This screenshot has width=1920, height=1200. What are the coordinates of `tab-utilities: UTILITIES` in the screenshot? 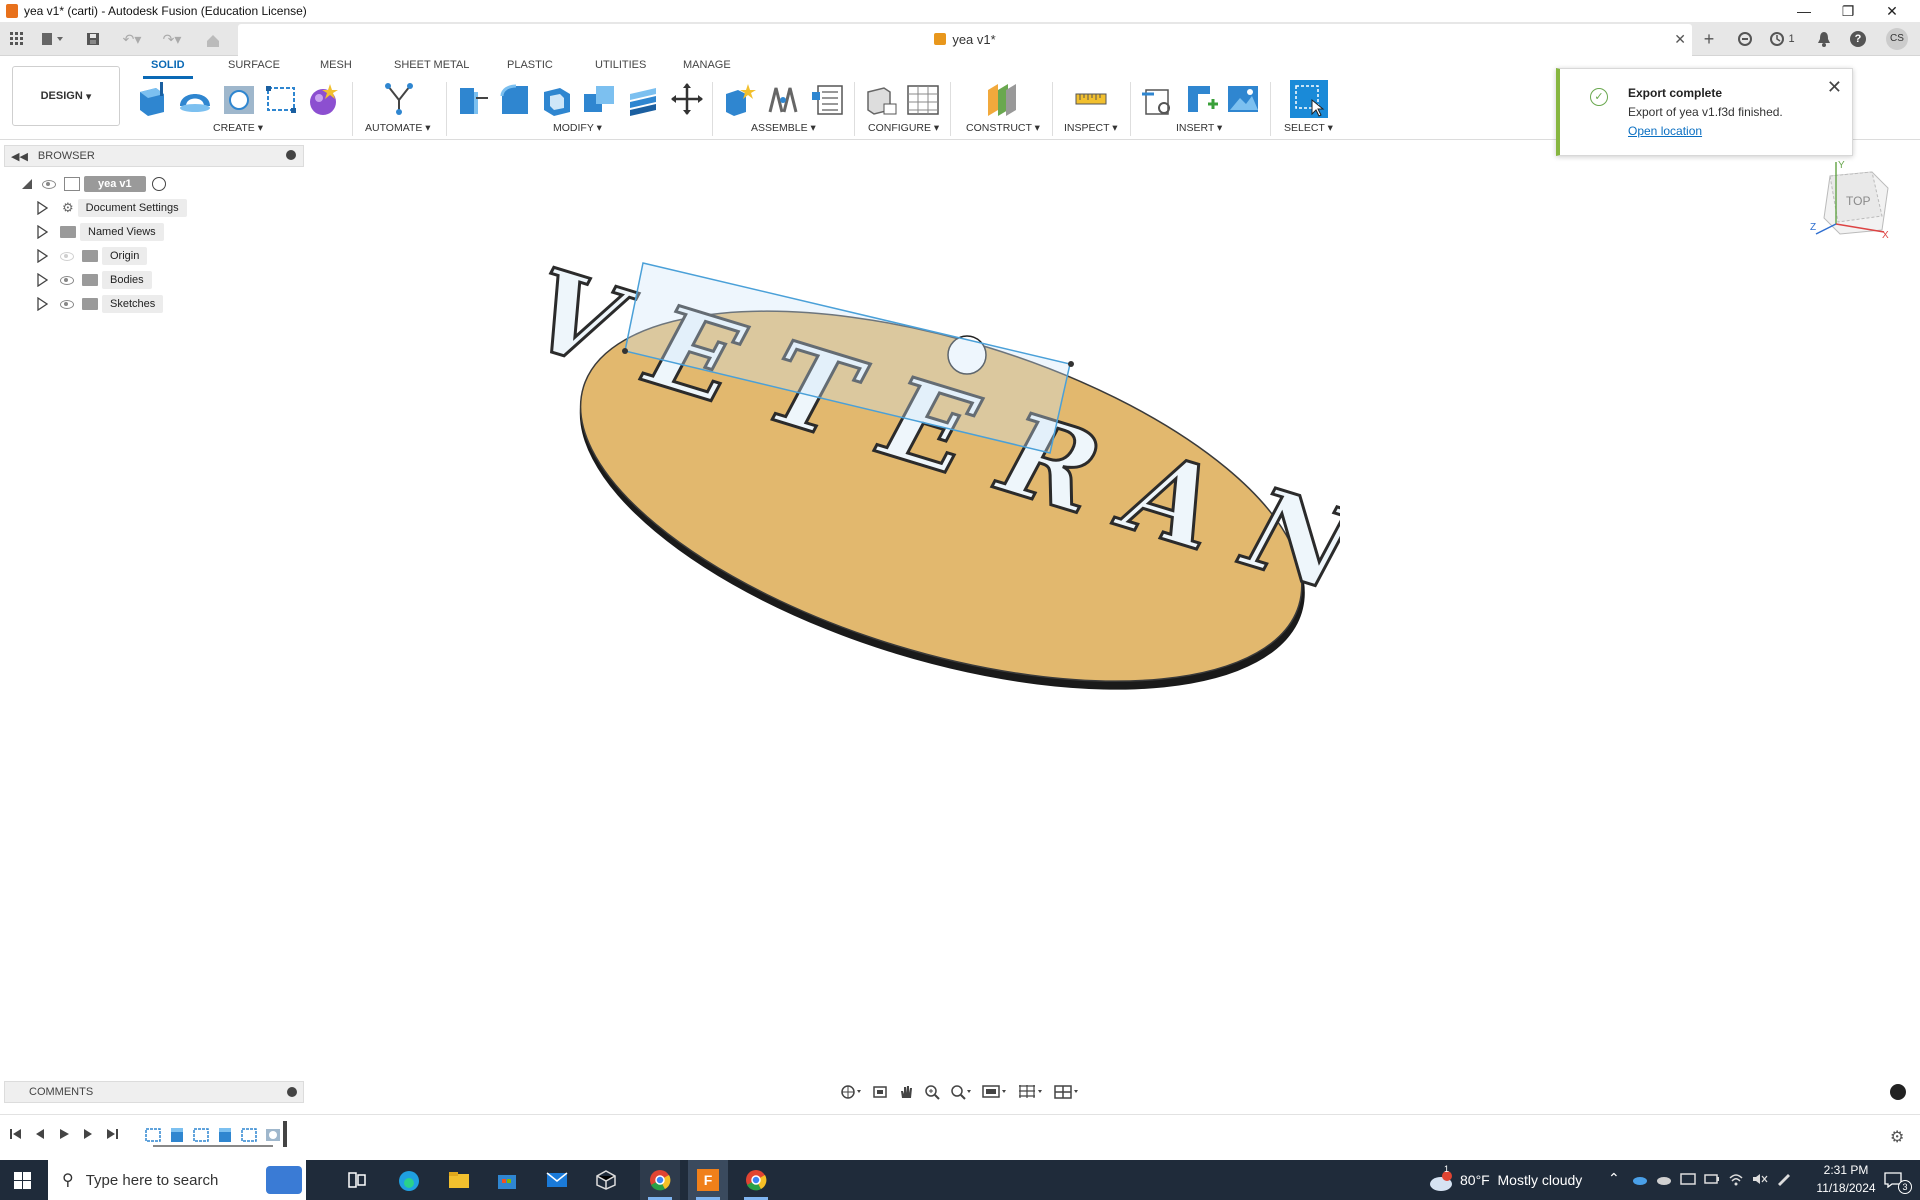 It's located at (620, 65).